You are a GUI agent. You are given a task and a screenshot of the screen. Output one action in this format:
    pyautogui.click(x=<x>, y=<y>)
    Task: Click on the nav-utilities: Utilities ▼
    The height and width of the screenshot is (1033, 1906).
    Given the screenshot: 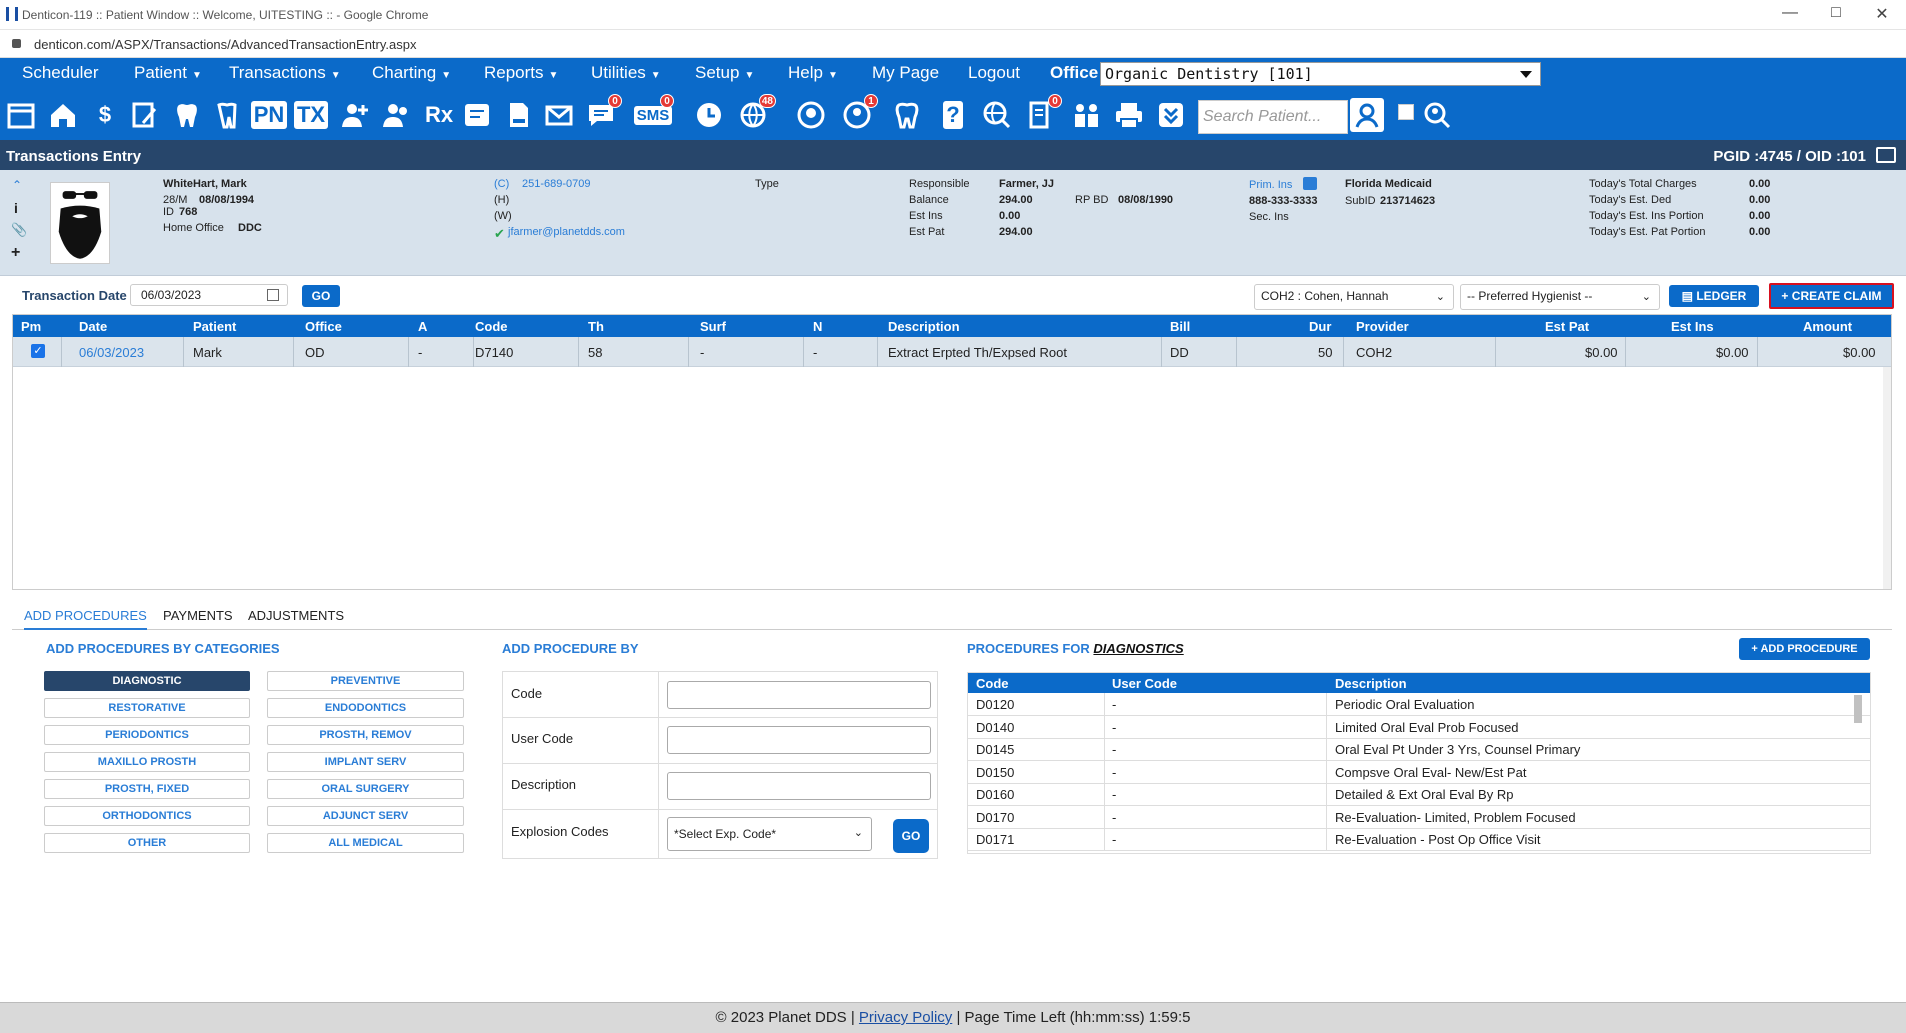 What is the action you would take?
    pyautogui.click(x=626, y=73)
    